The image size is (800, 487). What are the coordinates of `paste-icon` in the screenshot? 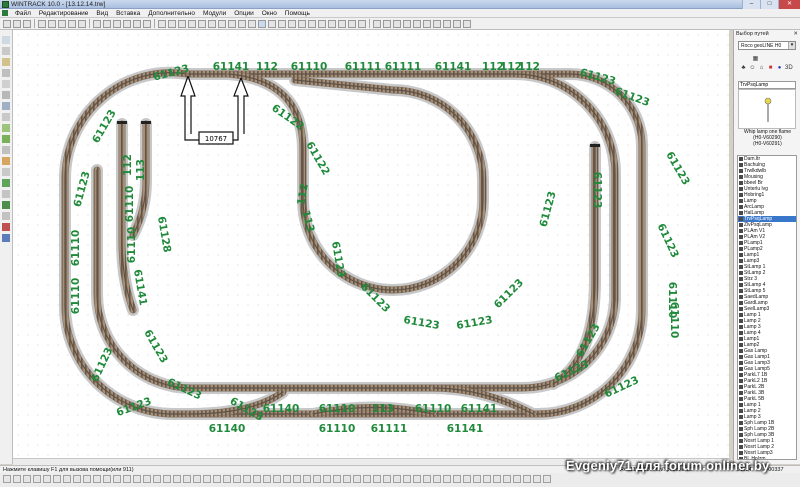 It's located at (82, 24).